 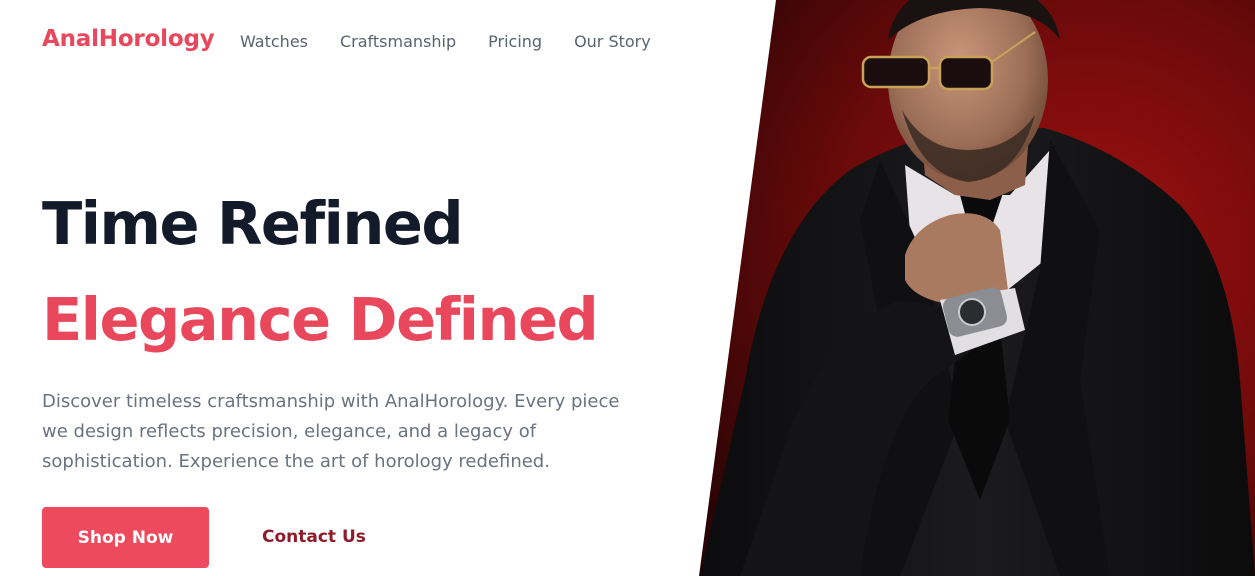 I want to click on hero-headline-line2: Elegance Defined, so click(x=320, y=319).